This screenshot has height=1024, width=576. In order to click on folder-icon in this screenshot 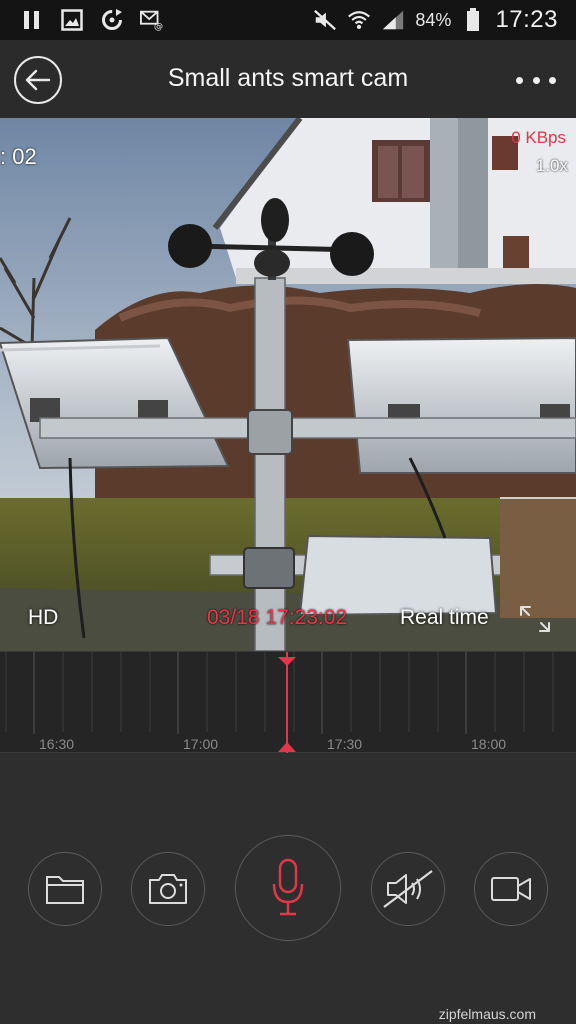, I will do `click(65, 890)`.